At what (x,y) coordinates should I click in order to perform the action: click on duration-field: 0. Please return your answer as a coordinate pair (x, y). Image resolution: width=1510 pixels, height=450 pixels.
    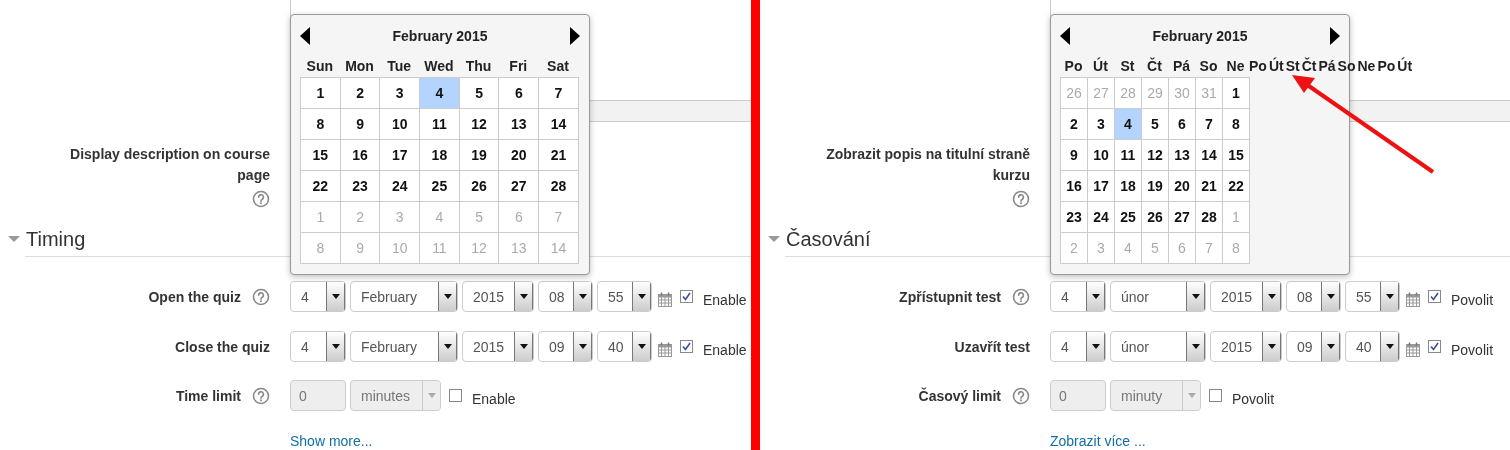
    Looking at the image, I should click on (318, 395).